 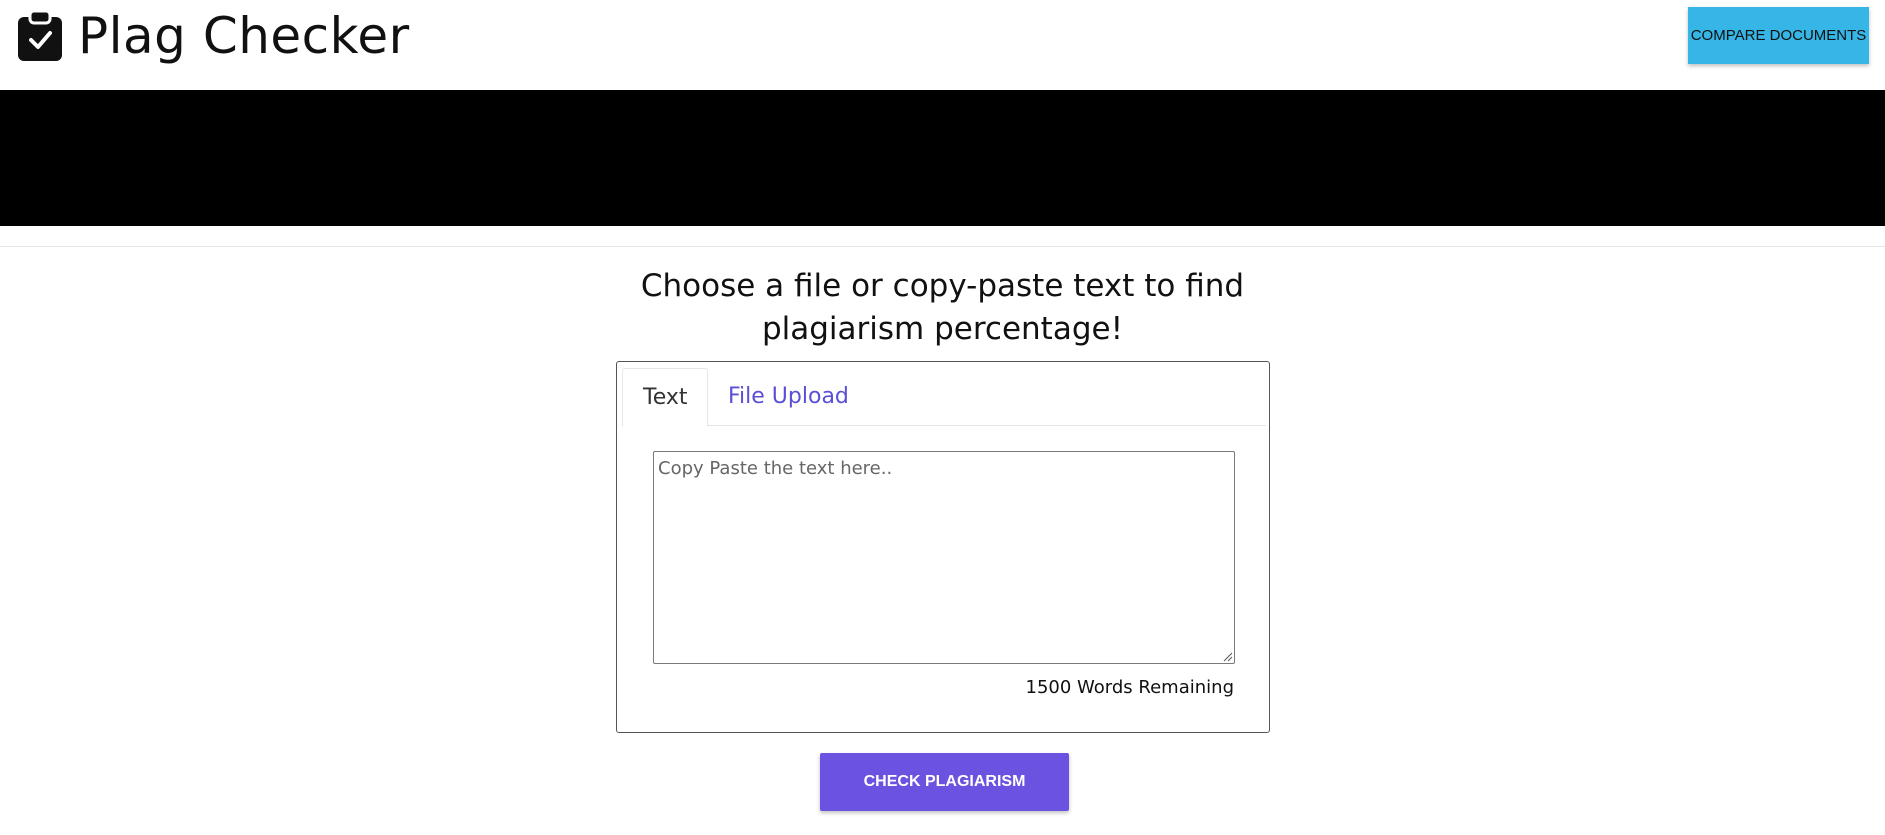 What do you see at coordinates (944, 557) in the screenshot?
I see `text-input` at bounding box center [944, 557].